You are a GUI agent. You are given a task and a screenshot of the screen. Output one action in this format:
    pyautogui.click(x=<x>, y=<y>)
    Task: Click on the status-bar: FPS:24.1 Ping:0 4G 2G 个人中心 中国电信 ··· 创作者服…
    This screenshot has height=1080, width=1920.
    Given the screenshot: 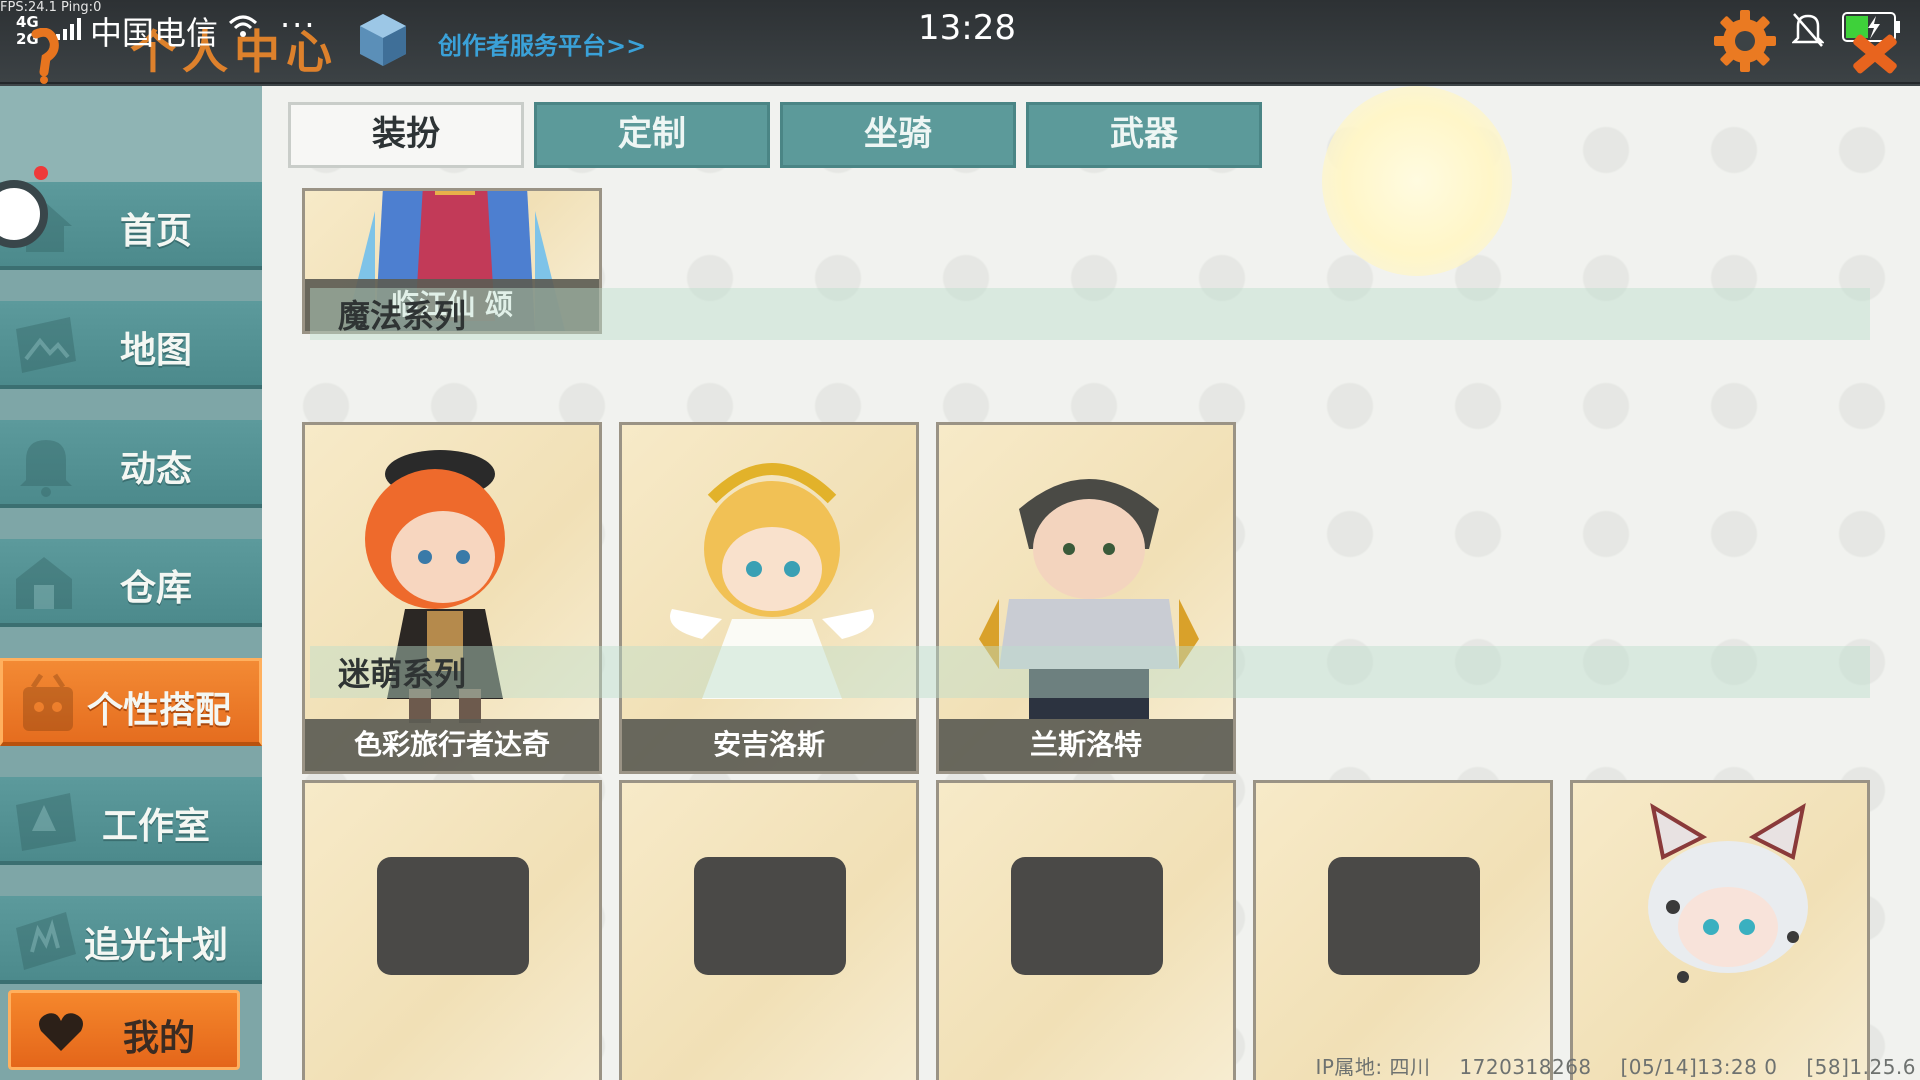 What is the action you would take?
    pyautogui.click(x=960, y=42)
    